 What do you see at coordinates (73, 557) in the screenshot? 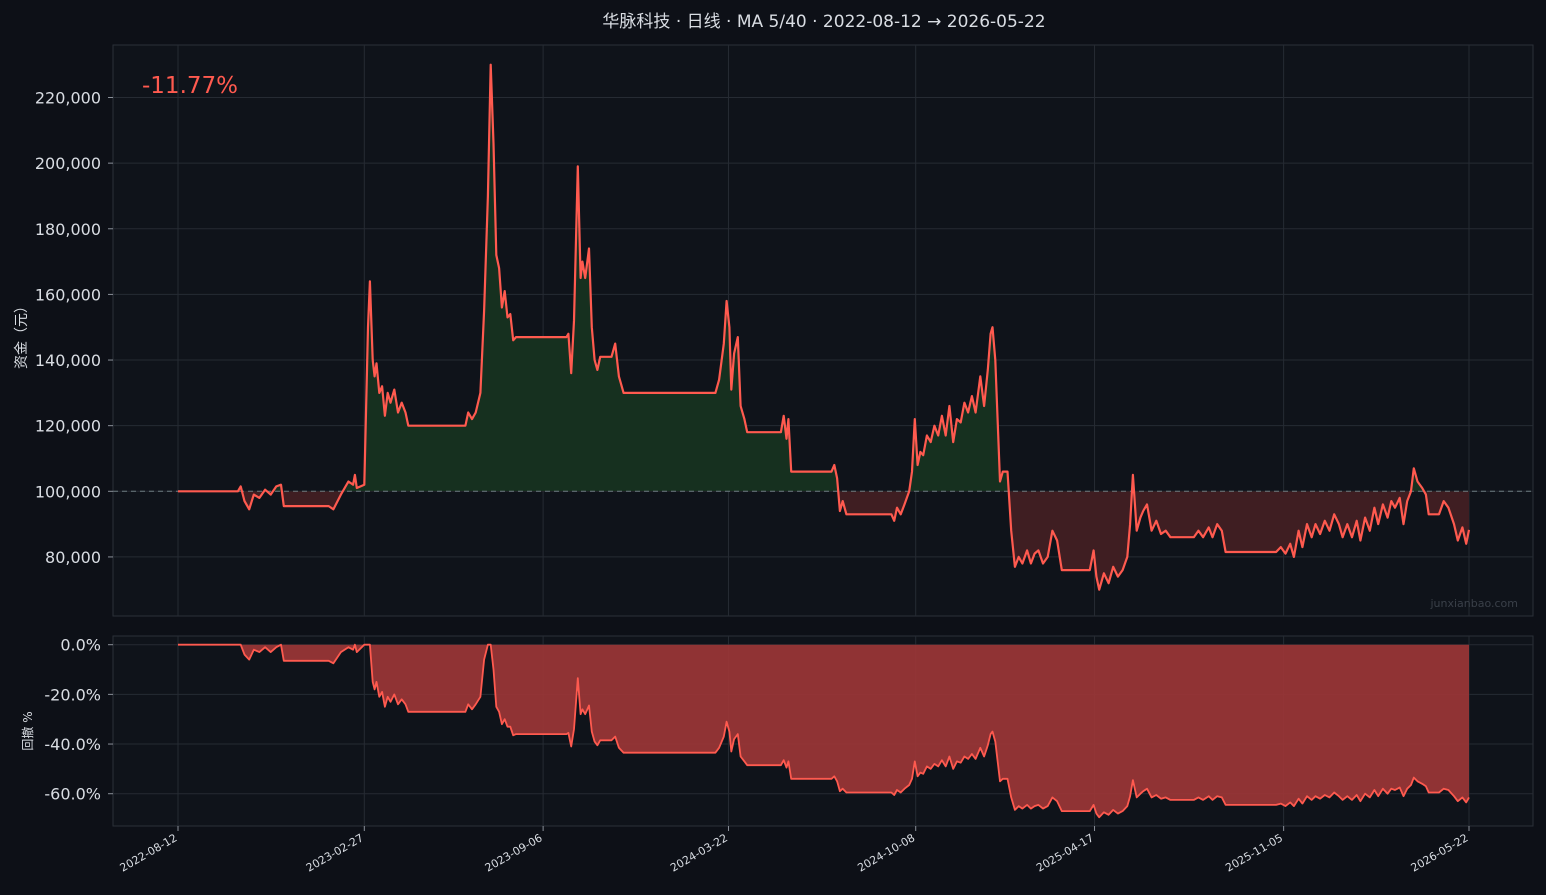
I see `equity-y-tick-label: 80,000` at bounding box center [73, 557].